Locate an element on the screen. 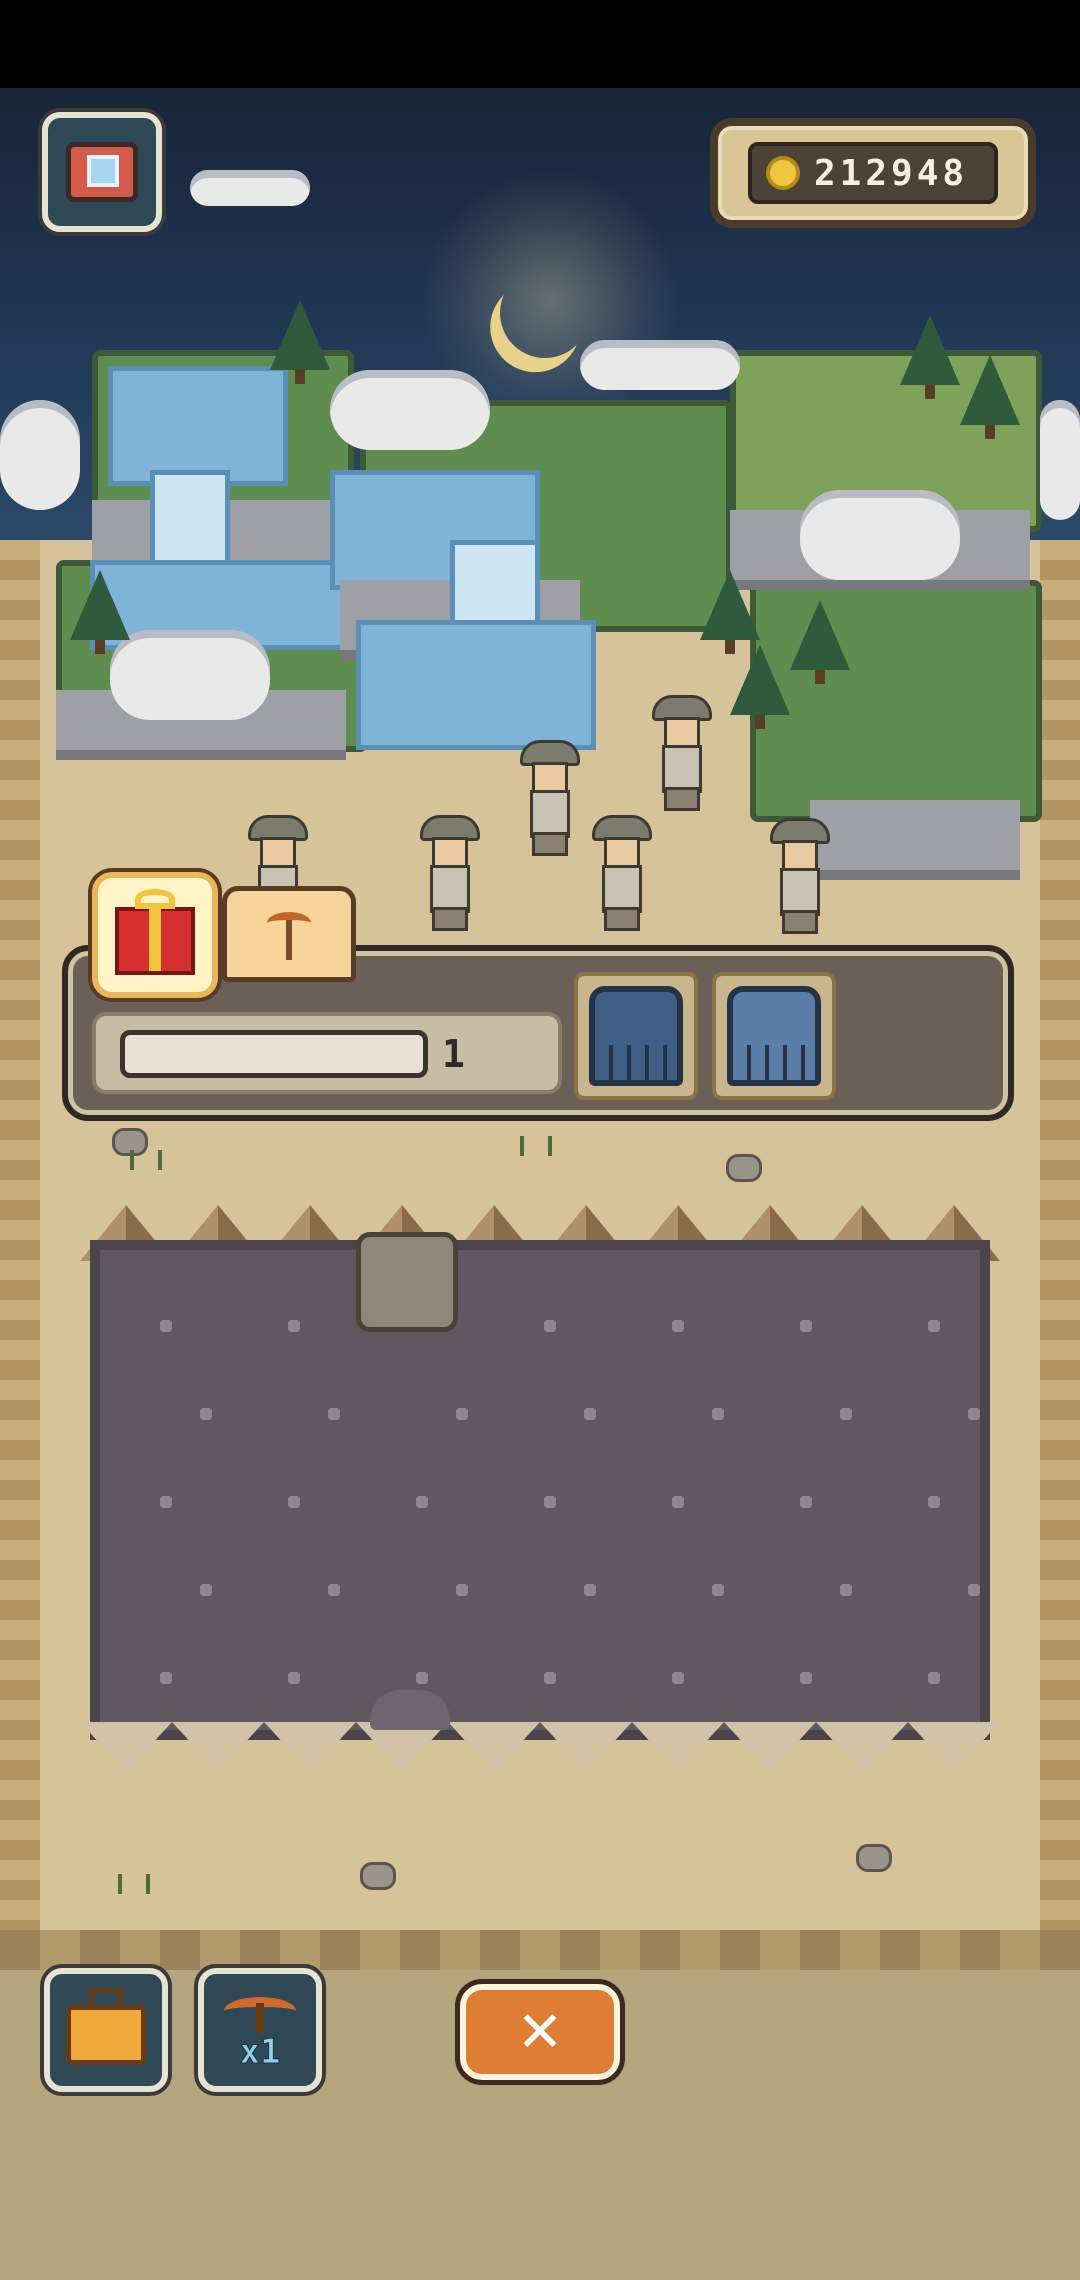 This screenshot has height=2280, width=1080. ground-border-right is located at coordinates (1060, 1240).